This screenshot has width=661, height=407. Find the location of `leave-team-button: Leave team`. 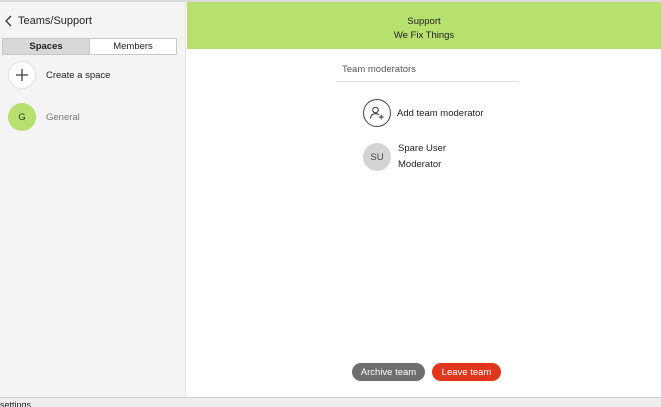

leave-team-button: Leave team is located at coordinates (466, 372).